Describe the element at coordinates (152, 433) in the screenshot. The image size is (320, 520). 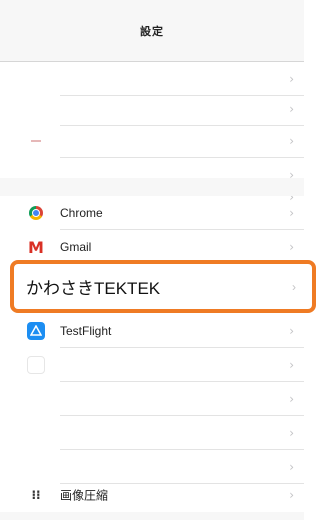
I see `settings-row-blank-3: ›` at that location.